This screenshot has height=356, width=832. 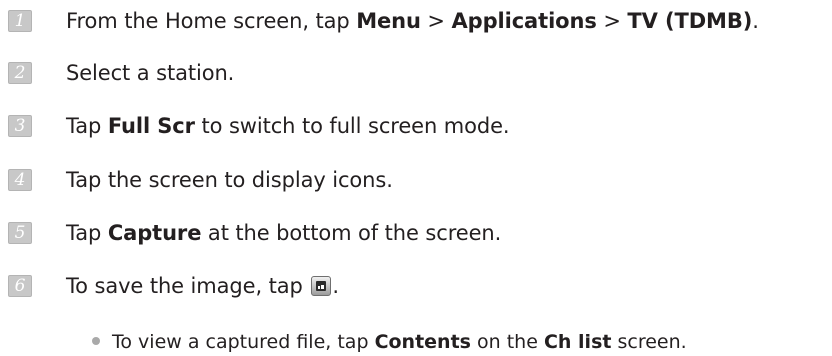 What do you see at coordinates (524, 21) in the screenshot?
I see `applications-term: Applications` at bounding box center [524, 21].